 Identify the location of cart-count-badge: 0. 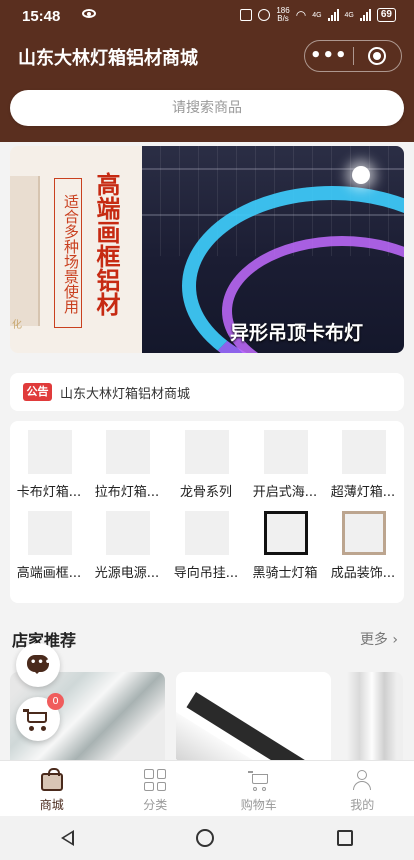
(55, 701).